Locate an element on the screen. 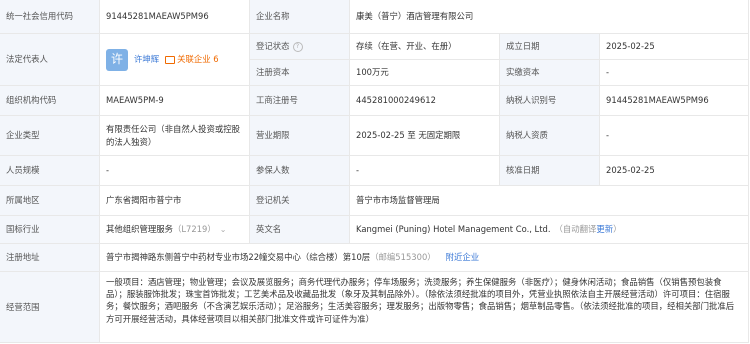 This screenshot has height=344, width=750. reg-authority-value: 普宁市市场监督管理局 is located at coordinates (549, 201).